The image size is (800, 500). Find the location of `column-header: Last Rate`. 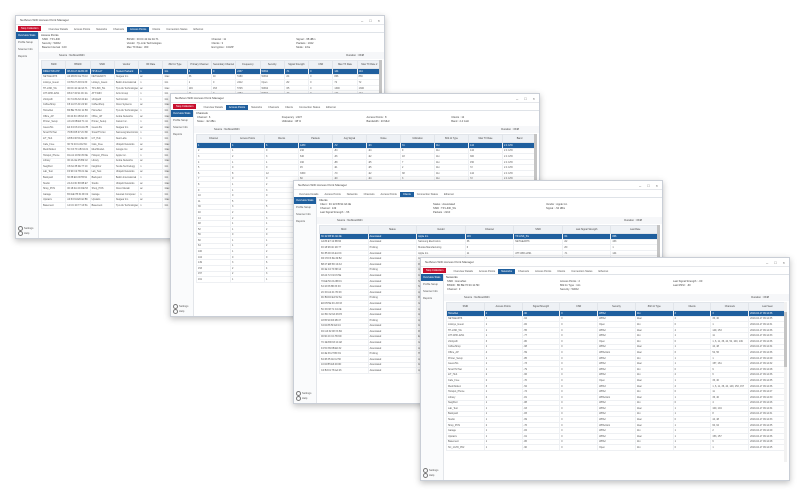

column-header: Last Rate is located at coordinates (635, 229).